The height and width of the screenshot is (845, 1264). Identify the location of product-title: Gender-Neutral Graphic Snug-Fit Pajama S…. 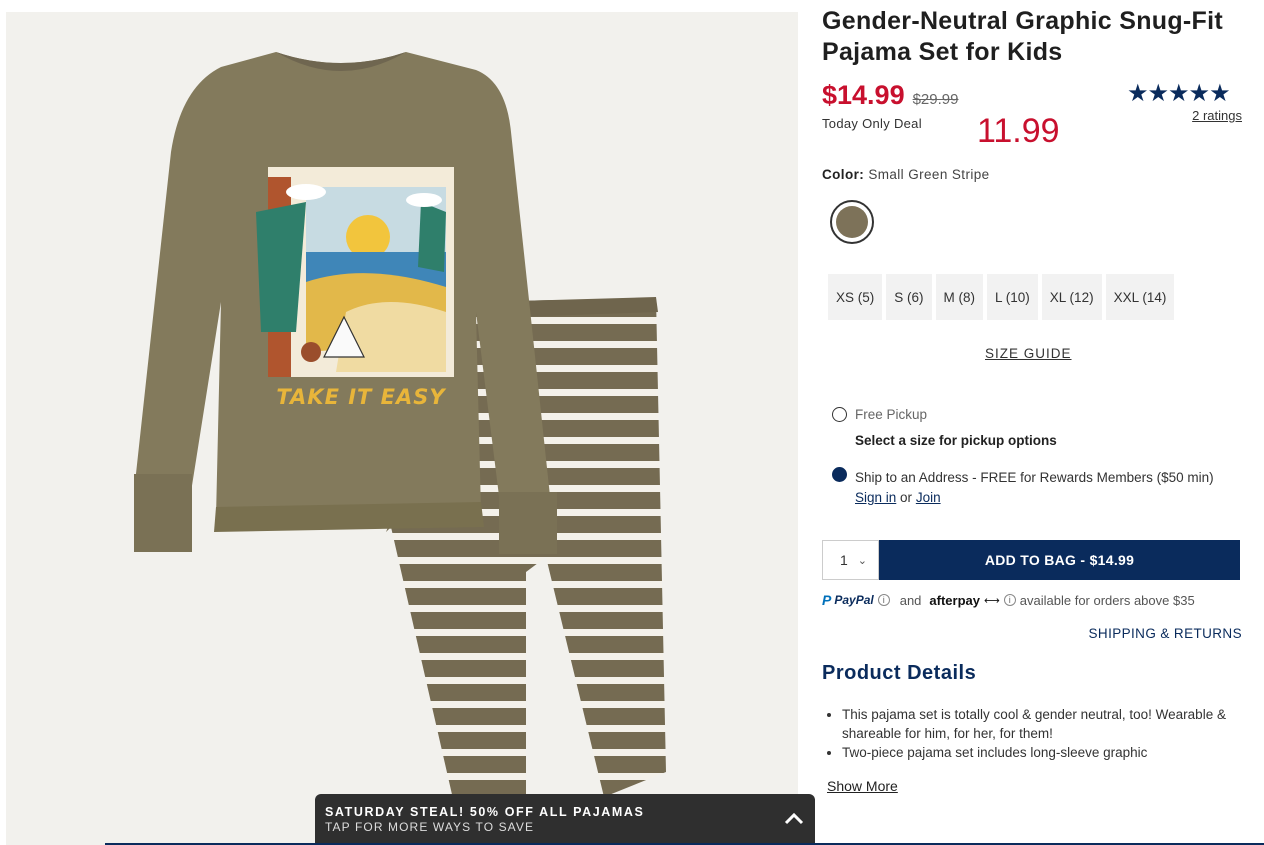
(1022, 36).